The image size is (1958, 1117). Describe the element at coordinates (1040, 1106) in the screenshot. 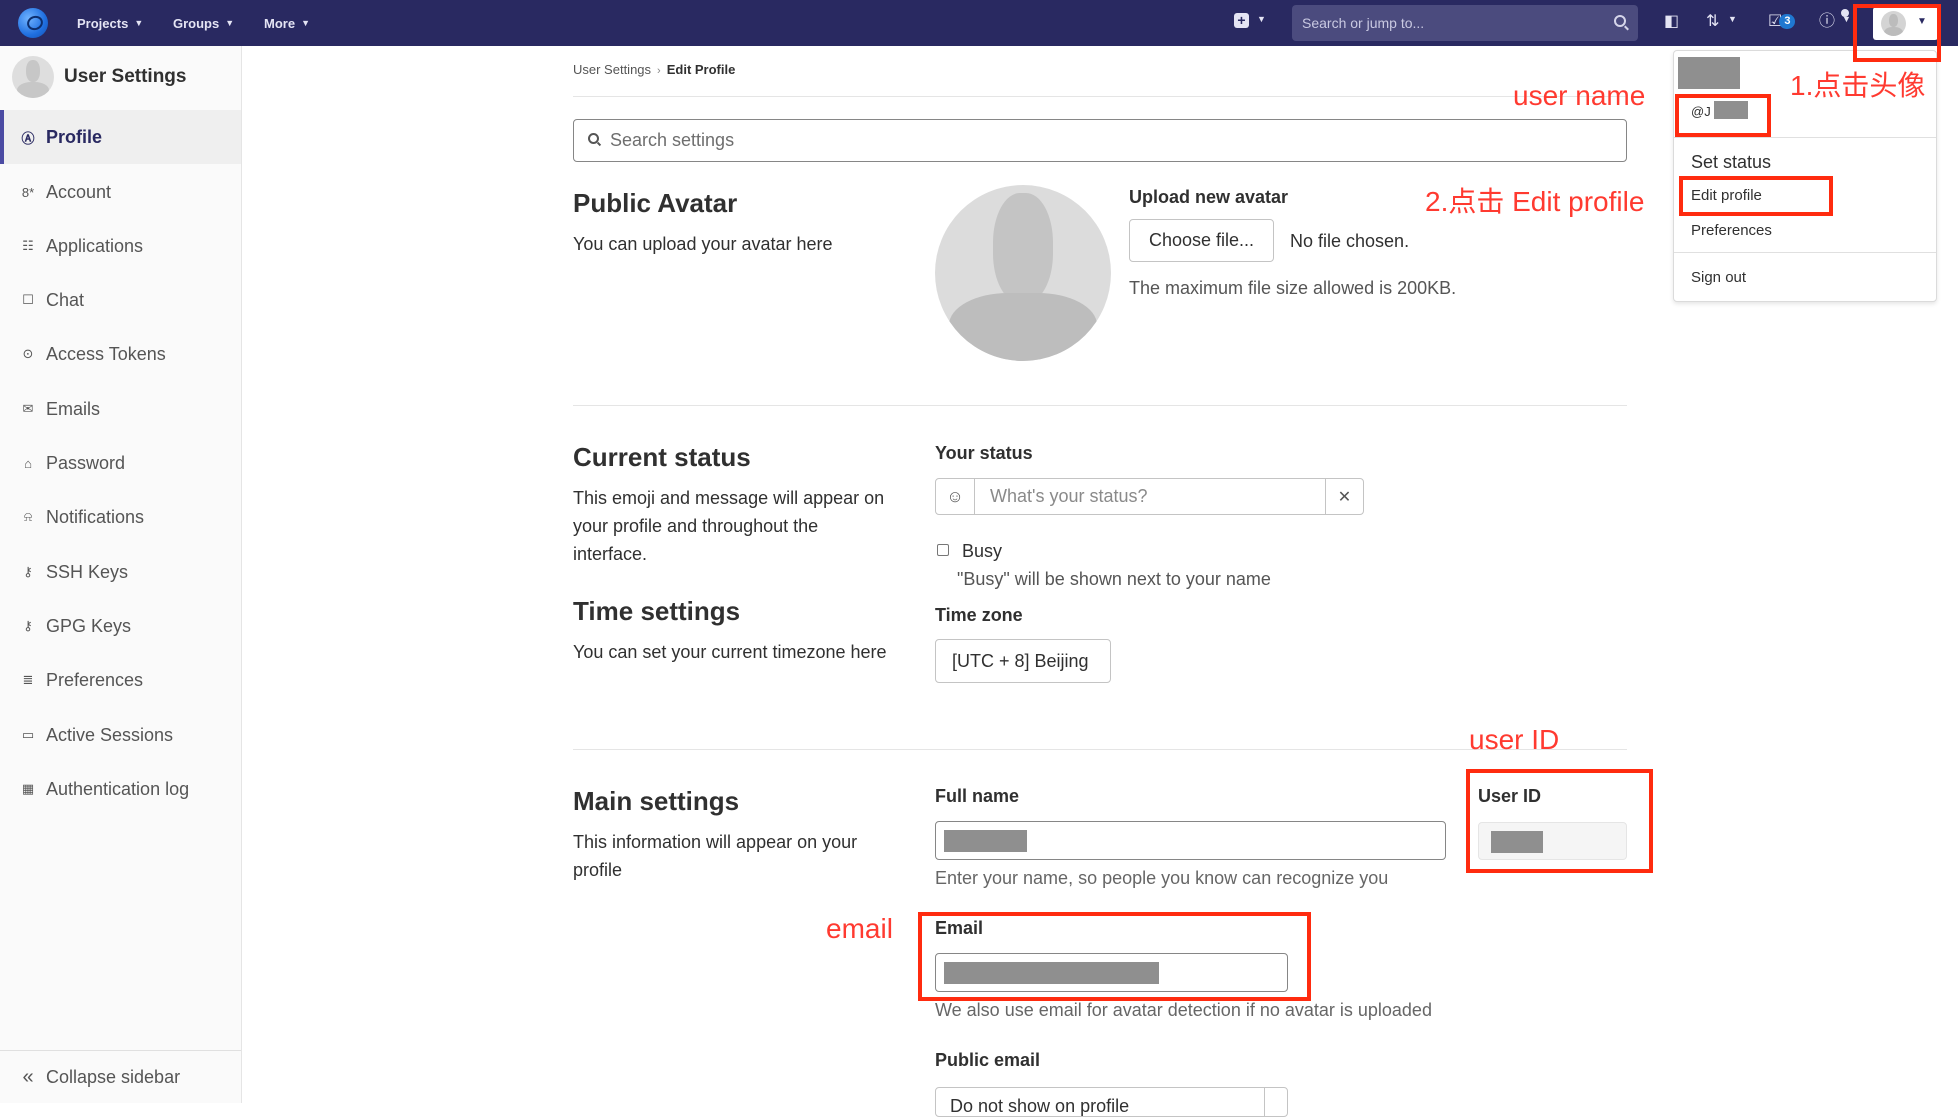

I see `public-email-value: Do not show on profile` at that location.